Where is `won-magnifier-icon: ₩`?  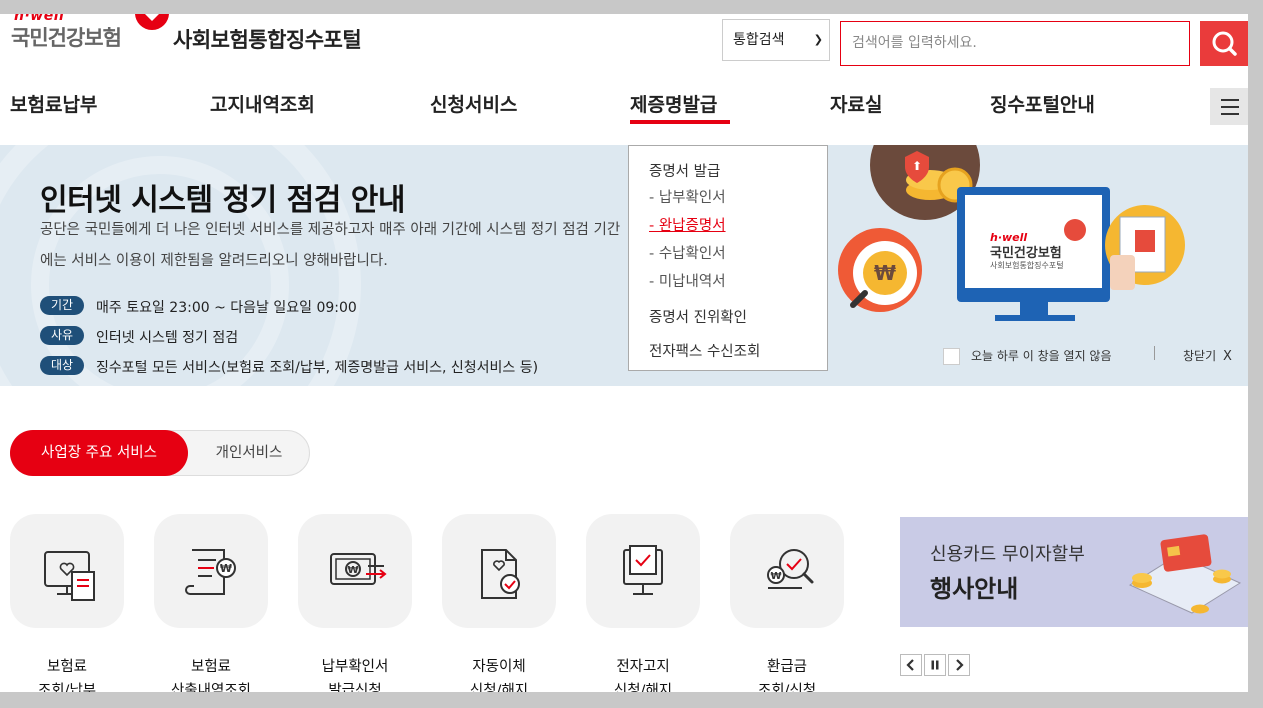 won-magnifier-icon: ₩ is located at coordinates (790, 569).